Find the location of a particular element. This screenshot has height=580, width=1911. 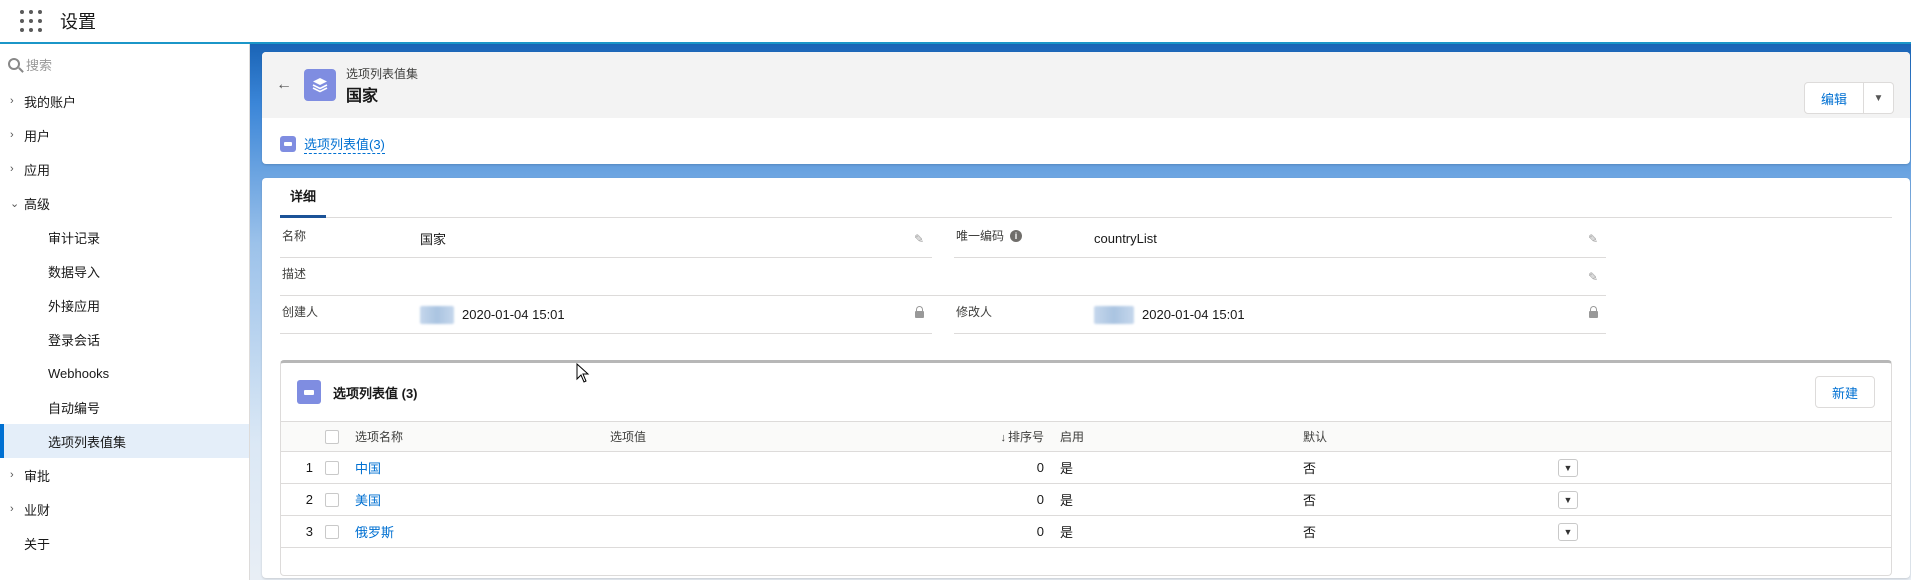

object-type-label: 选项列表值集 is located at coordinates (382, 73).